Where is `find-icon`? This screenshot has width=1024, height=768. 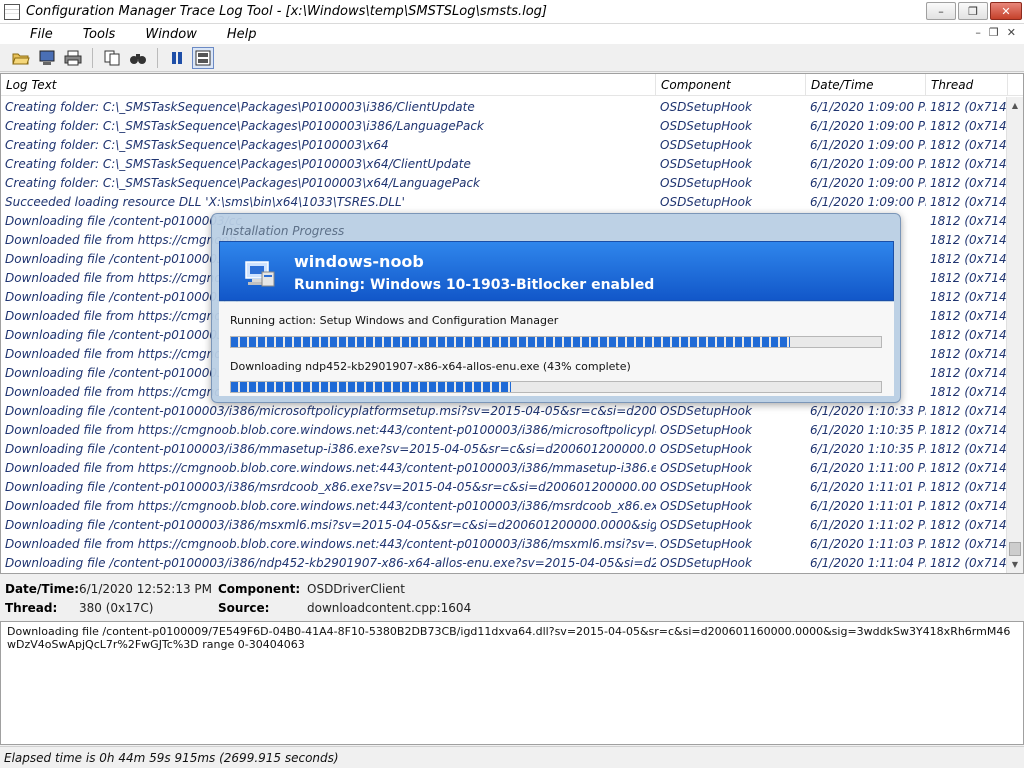 find-icon is located at coordinates (138, 58).